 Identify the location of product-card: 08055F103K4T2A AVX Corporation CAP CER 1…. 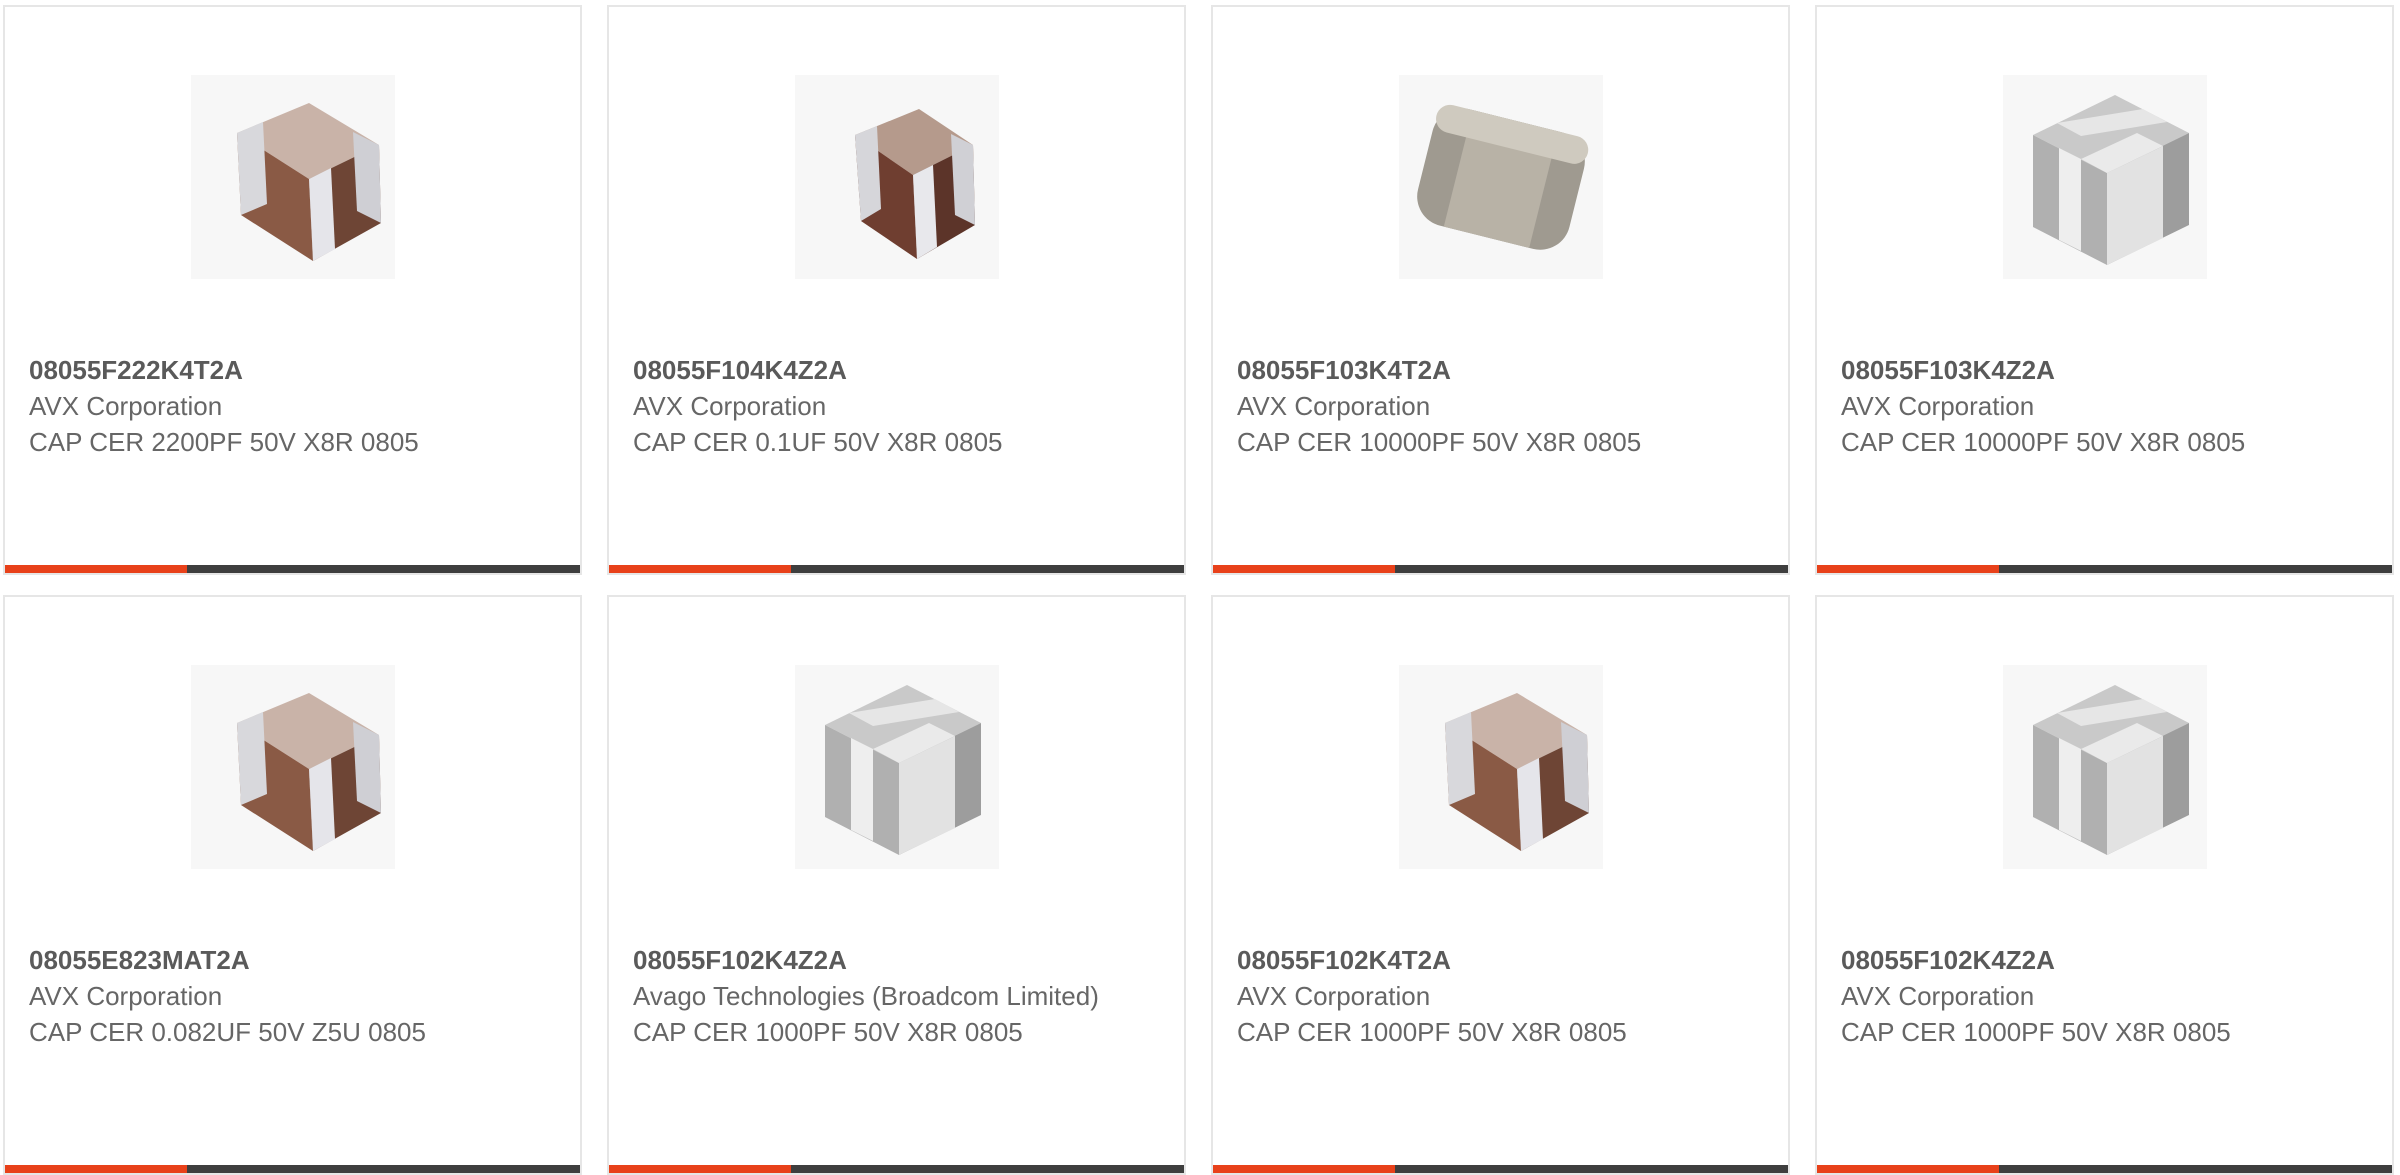
(1500, 290).